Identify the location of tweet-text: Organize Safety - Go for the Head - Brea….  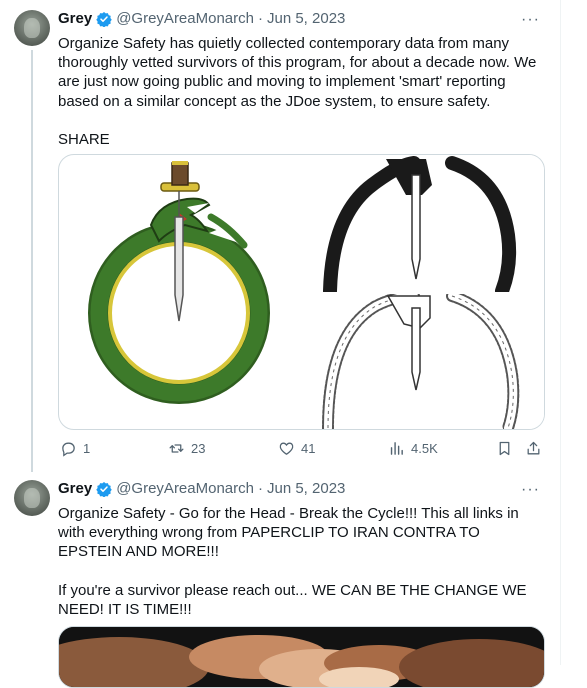
(292, 562).